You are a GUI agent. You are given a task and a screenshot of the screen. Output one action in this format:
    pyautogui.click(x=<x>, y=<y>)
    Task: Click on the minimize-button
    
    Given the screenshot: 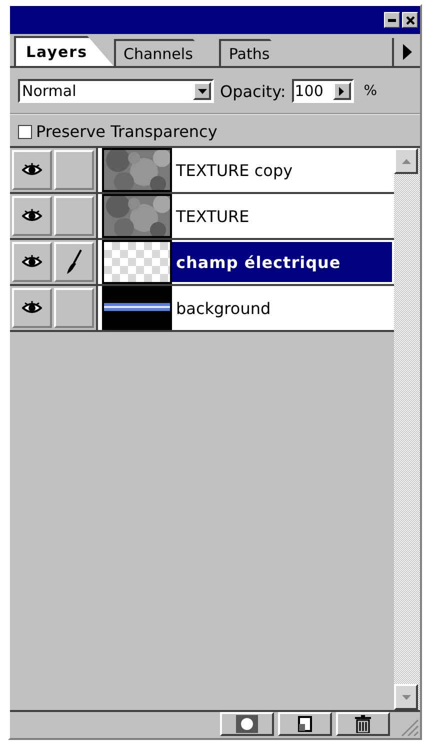 What is the action you would take?
    pyautogui.click(x=392, y=20)
    